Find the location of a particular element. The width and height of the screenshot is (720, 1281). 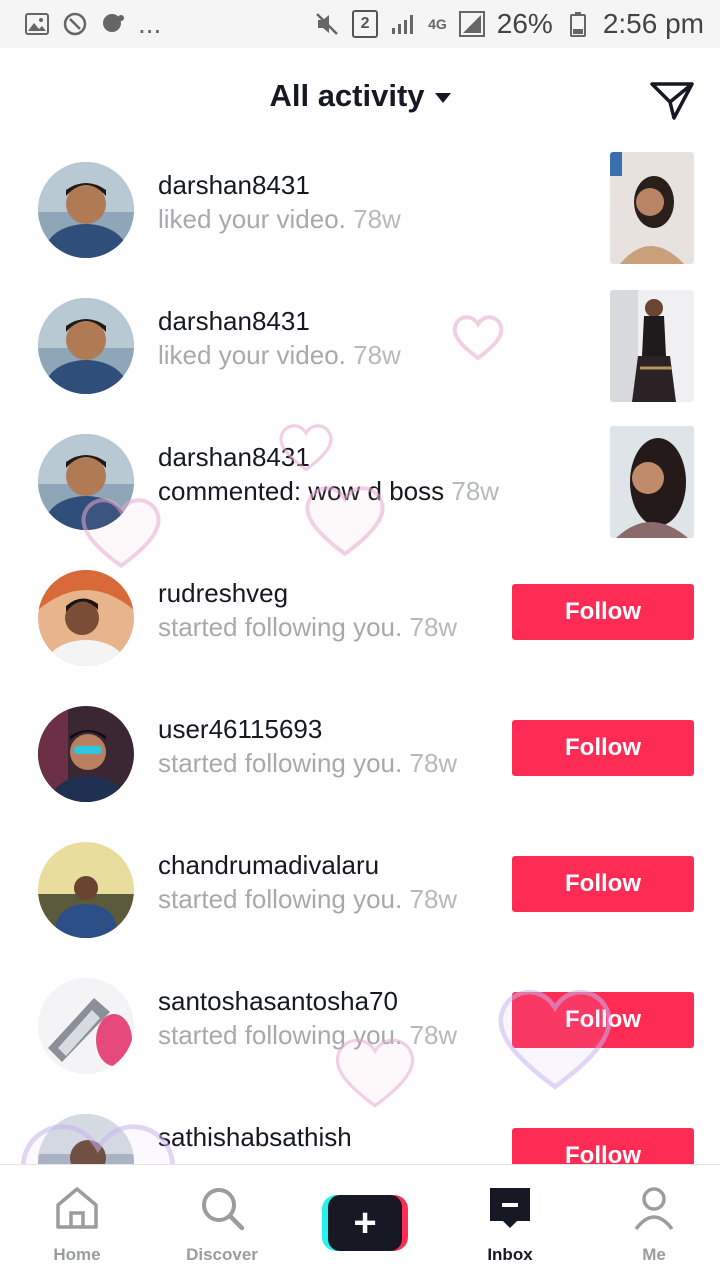

inbox-icon is located at coordinates (510, 1208).